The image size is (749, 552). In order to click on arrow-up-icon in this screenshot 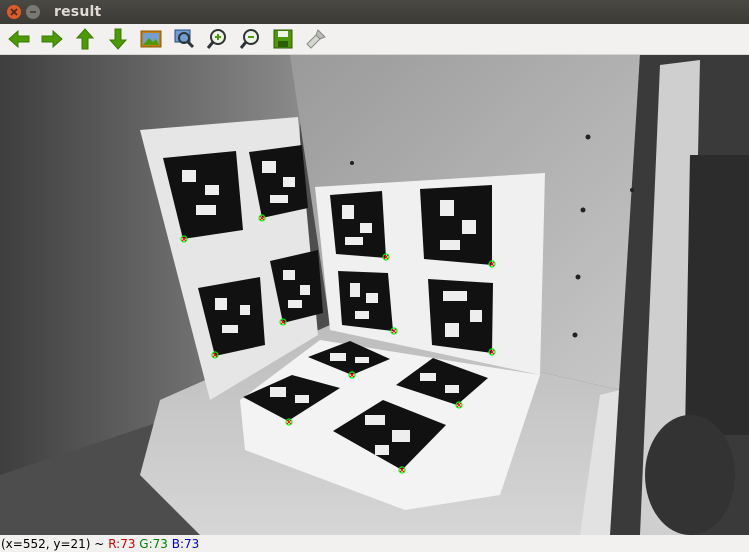, I will do `click(85, 39)`.